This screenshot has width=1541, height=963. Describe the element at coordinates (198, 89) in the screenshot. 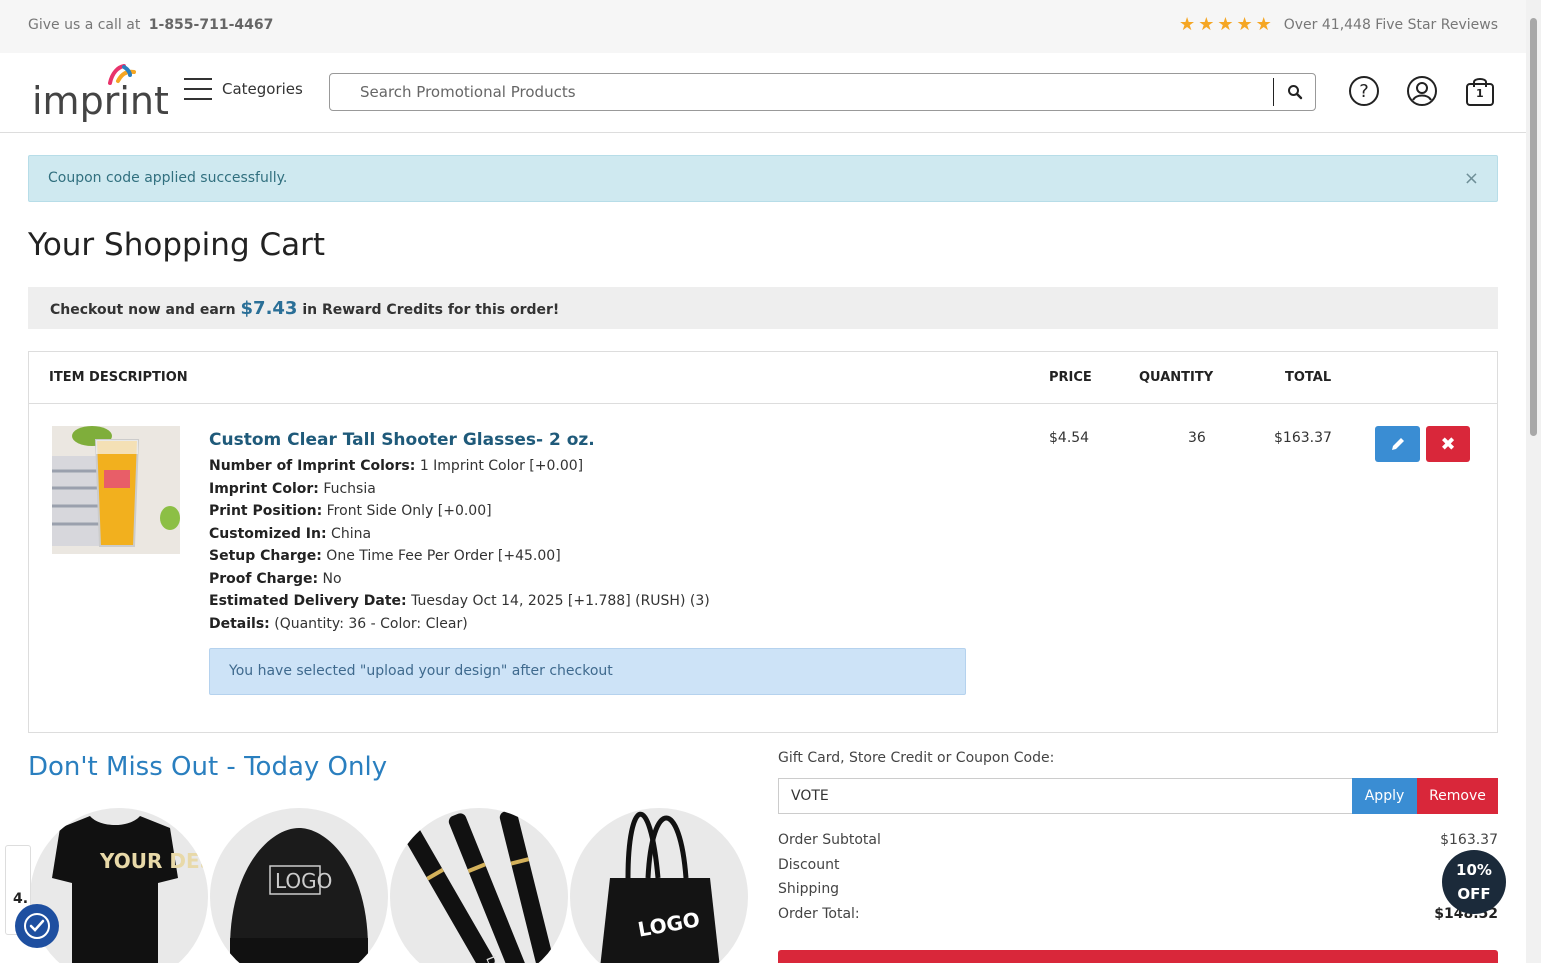

I see `hamburger-icon` at that location.